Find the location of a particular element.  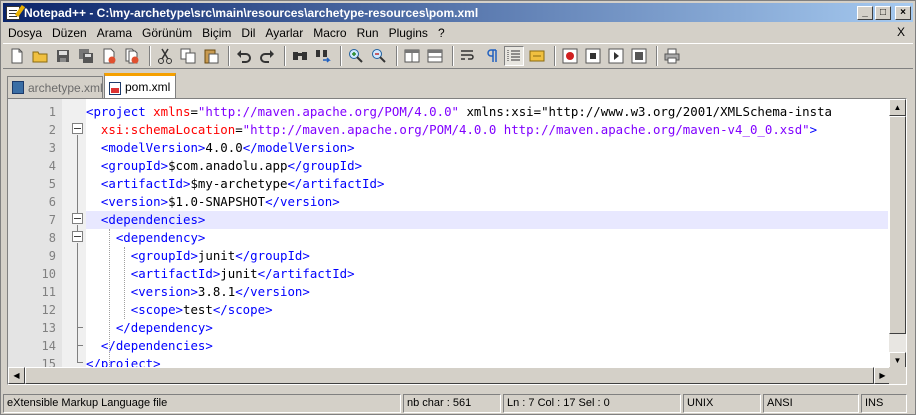

tab-archetype-xml: archetype.xml is located at coordinates (55, 87).